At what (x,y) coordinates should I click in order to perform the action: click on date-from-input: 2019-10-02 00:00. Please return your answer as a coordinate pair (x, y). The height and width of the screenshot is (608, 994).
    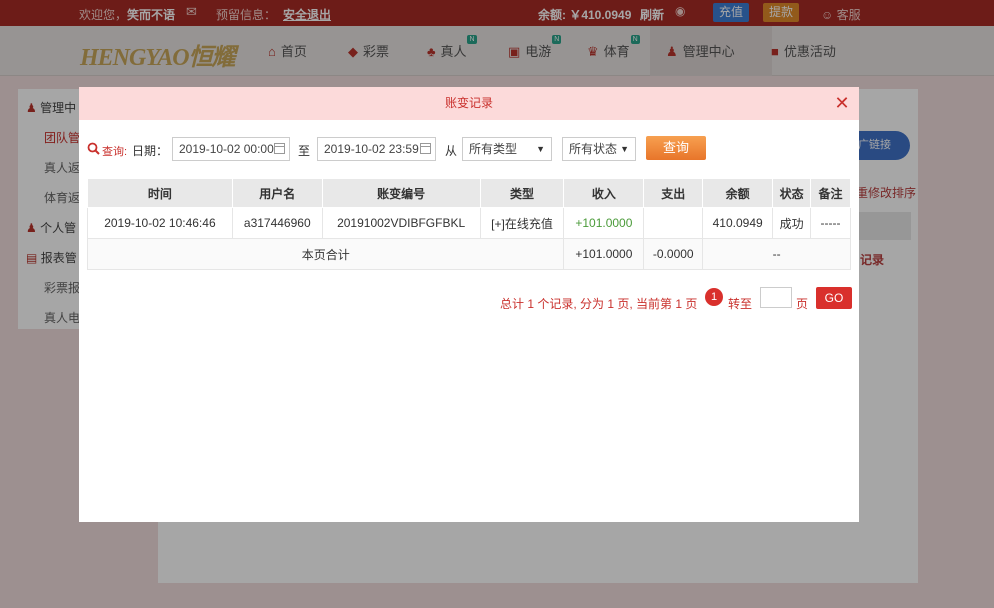
    Looking at the image, I should click on (231, 149).